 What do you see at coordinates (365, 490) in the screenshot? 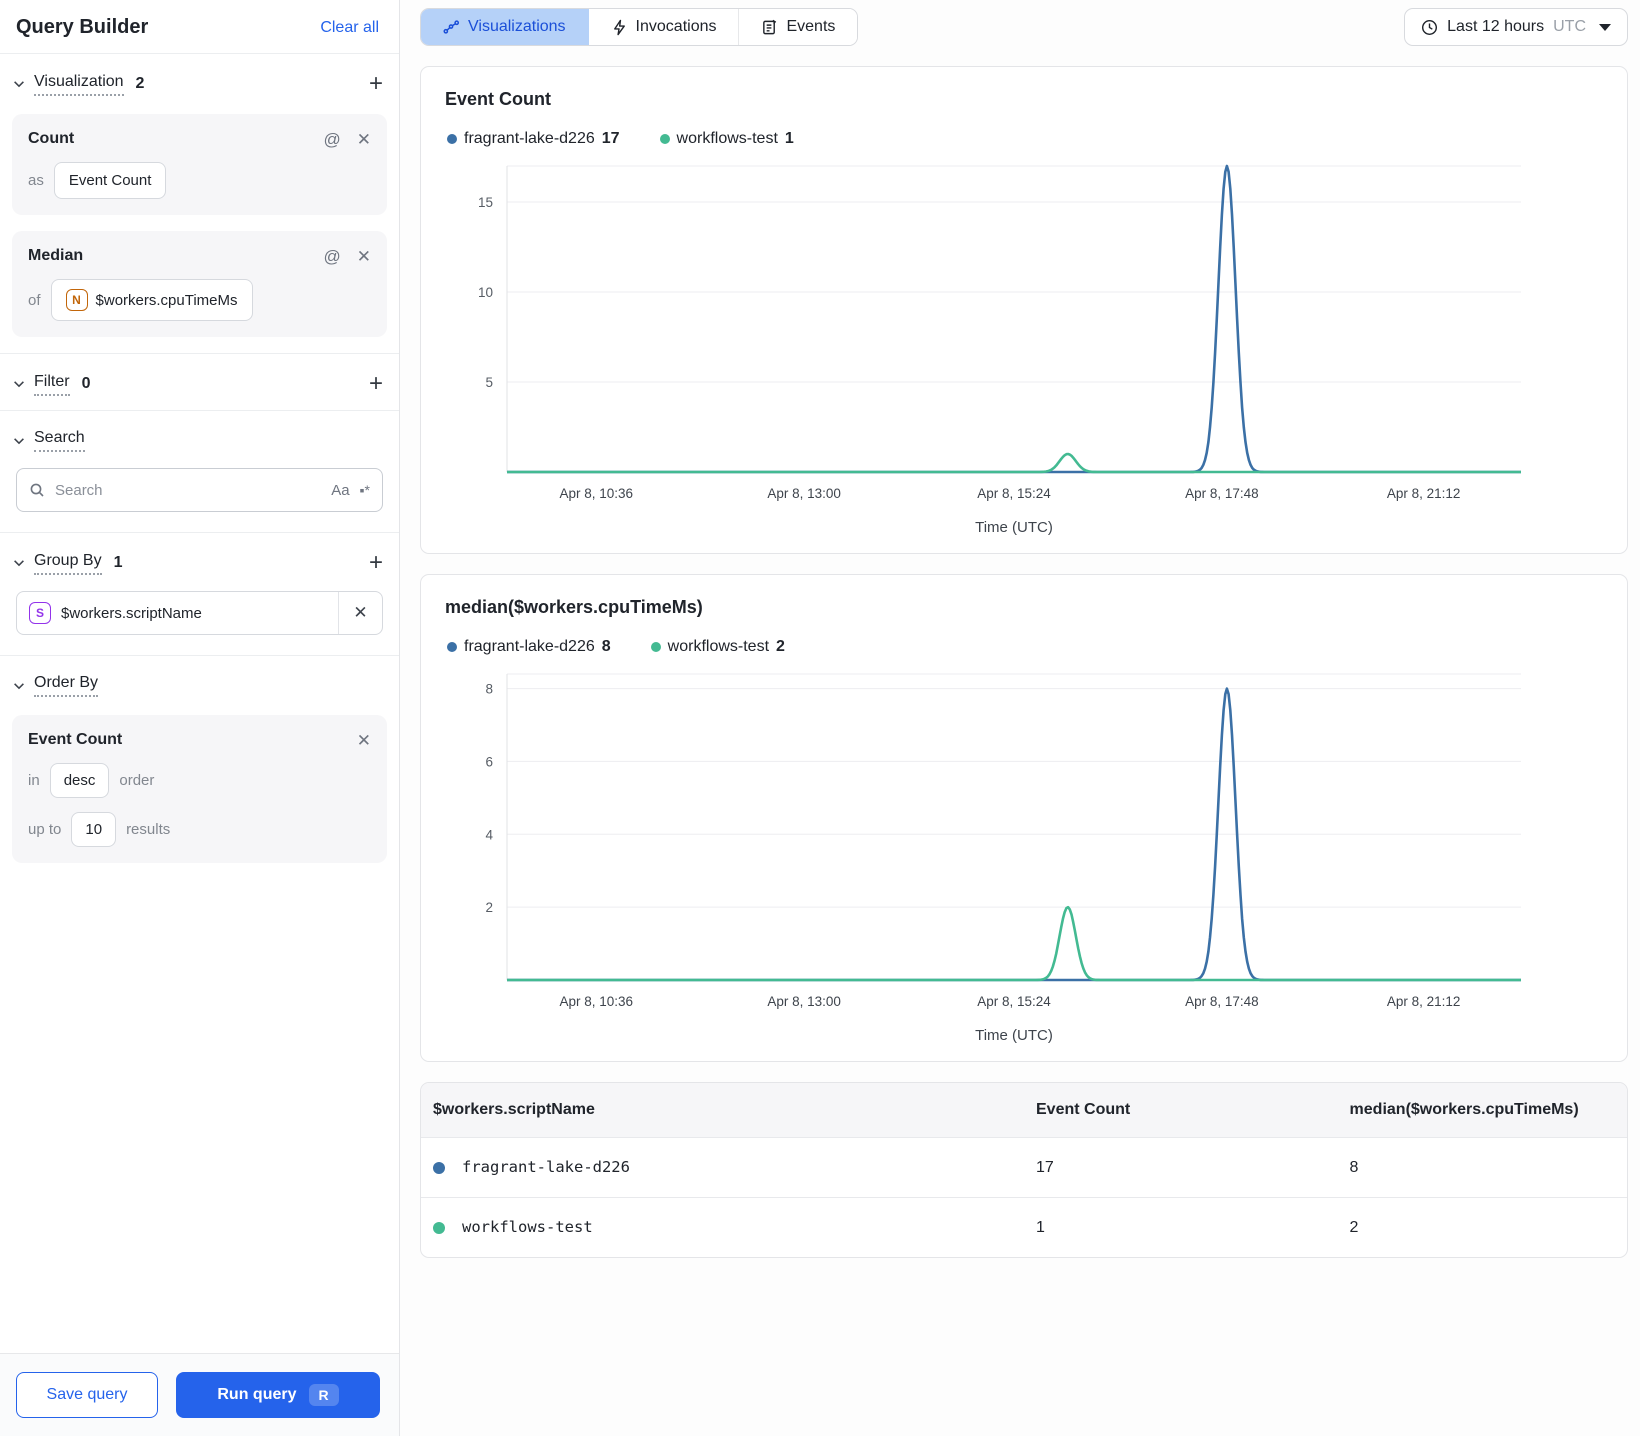
I see `regex-icon: ▪*` at bounding box center [365, 490].